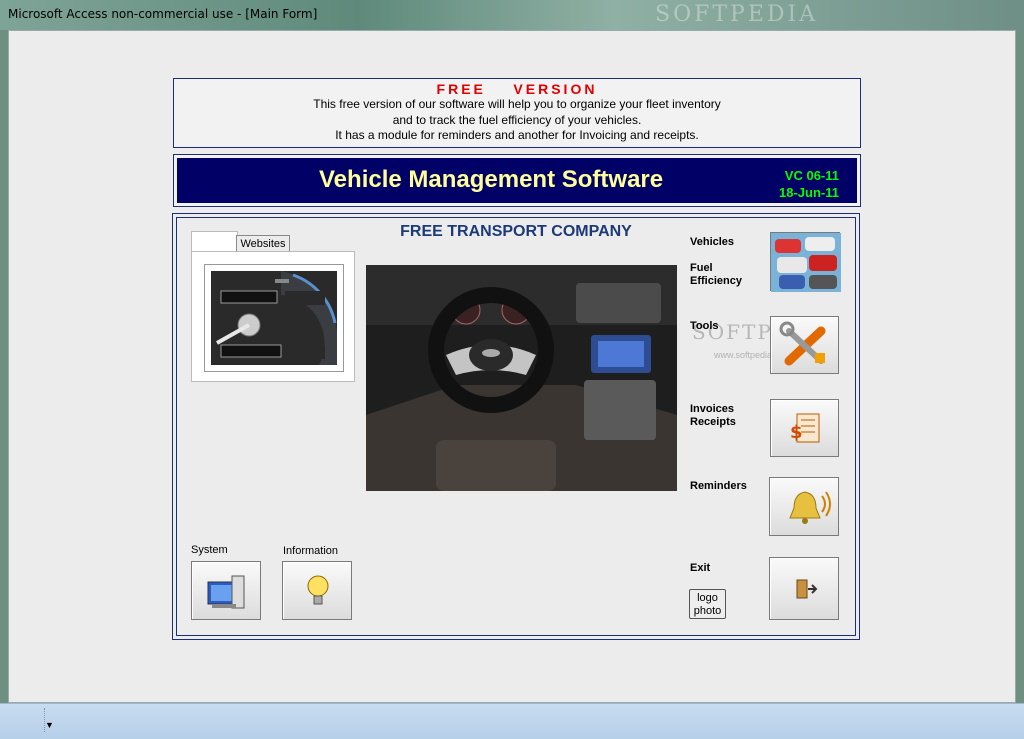 Image resolution: width=1024 pixels, height=739 pixels. I want to click on invoices-receipts-button: $, so click(804, 428).